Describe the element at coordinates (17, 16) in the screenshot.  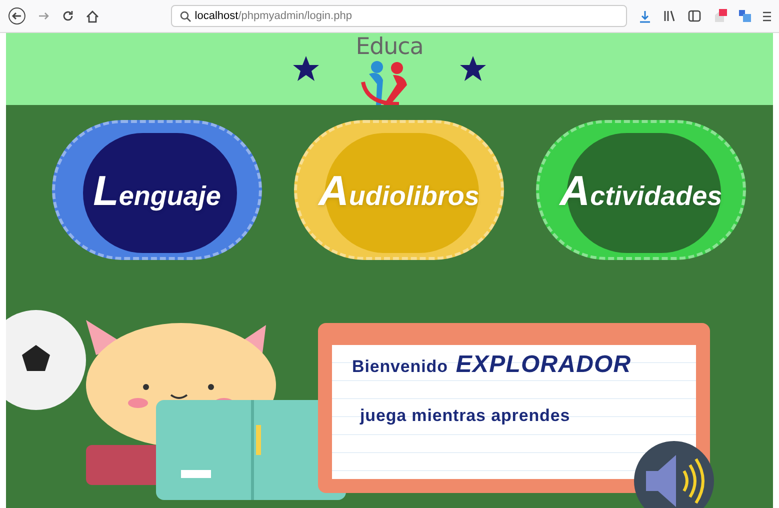
I see `back-icon` at that location.